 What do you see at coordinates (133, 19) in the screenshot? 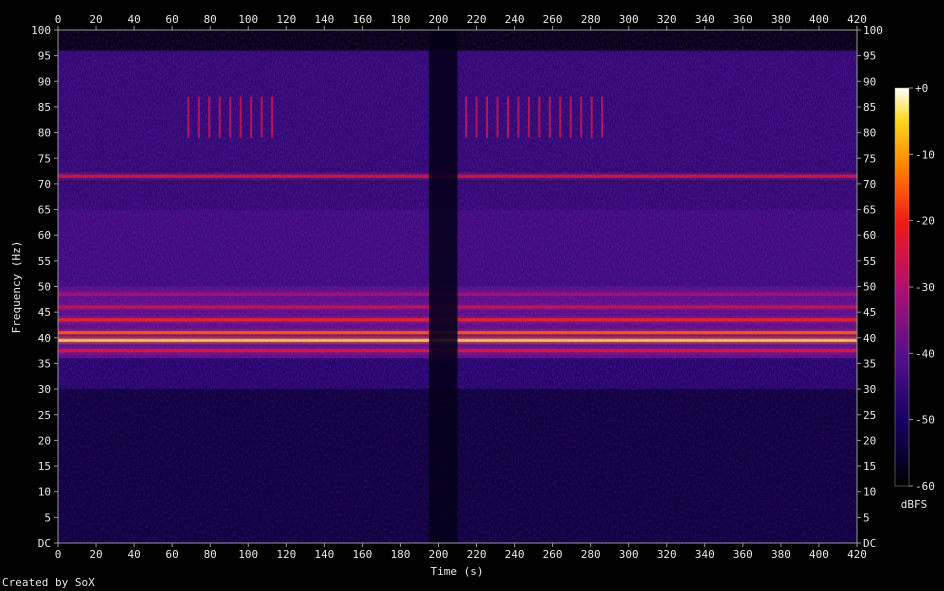
I see `x-tick-label-top: 40` at bounding box center [133, 19].